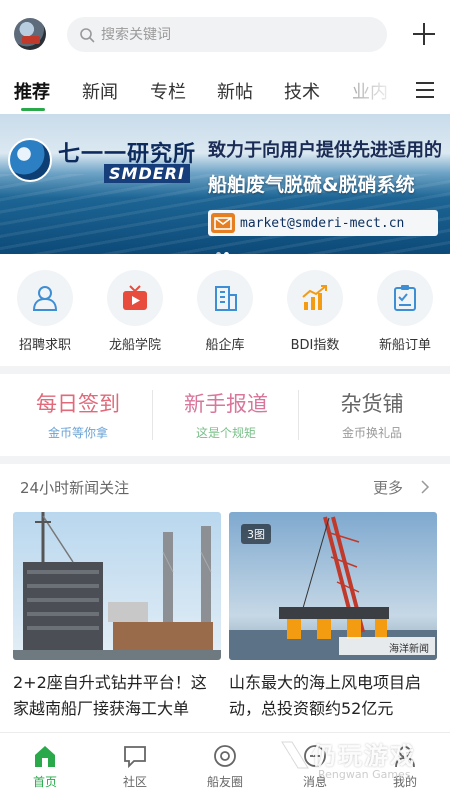 The width and height of the screenshot is (450, 800). Describe the element at coordinates (135, 757) in the screenshot. I see `chat-icon` at that location.